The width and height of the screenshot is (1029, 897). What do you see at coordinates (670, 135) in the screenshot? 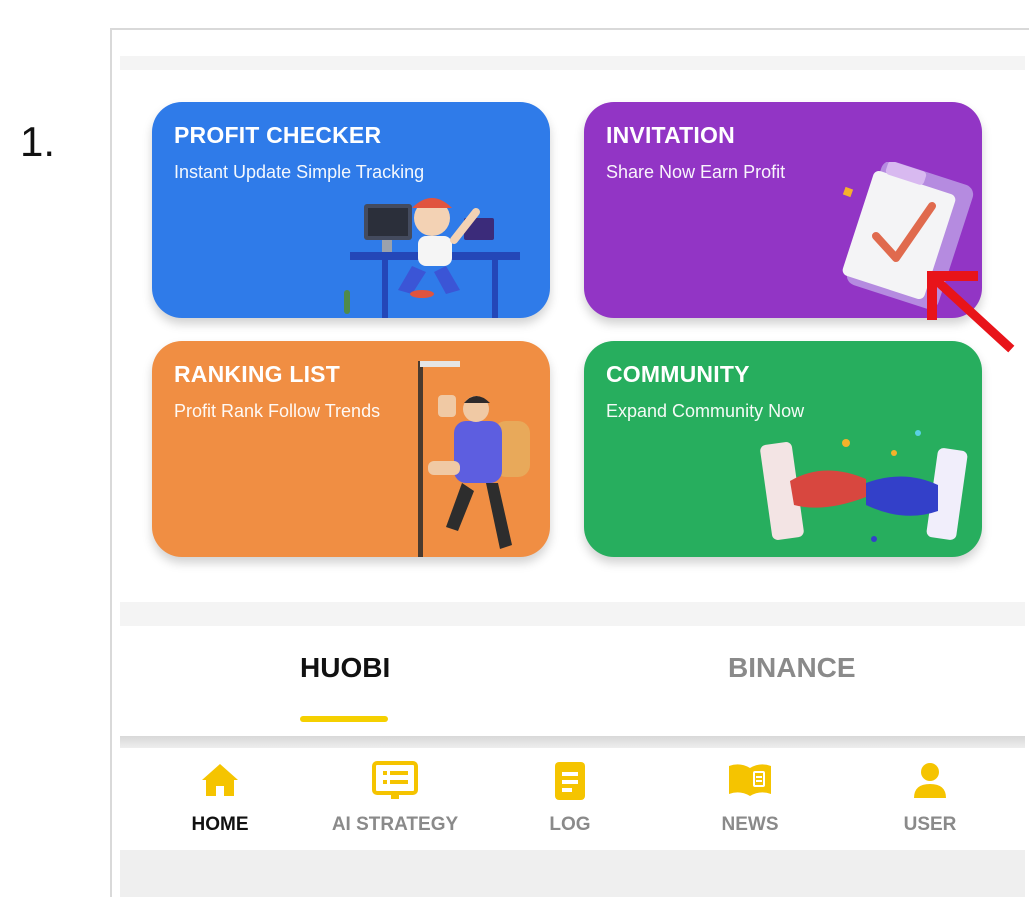
I see `card-title: INVITATION` at bounding box center [670, 135].